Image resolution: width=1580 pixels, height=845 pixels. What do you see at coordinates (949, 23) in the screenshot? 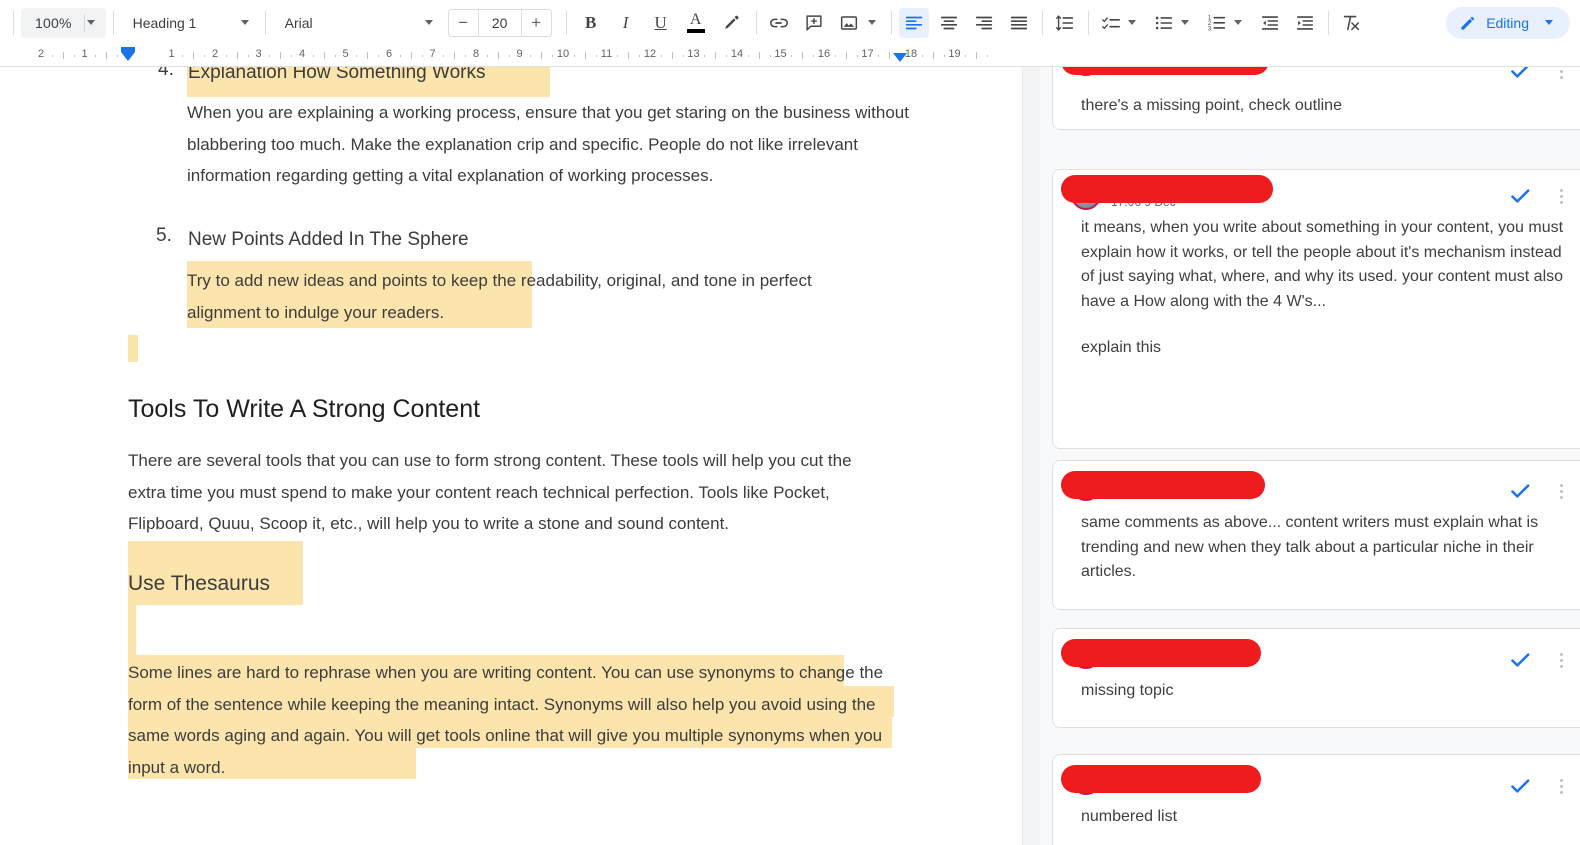
I see `align-center-button` at bounding box center [949, 23].